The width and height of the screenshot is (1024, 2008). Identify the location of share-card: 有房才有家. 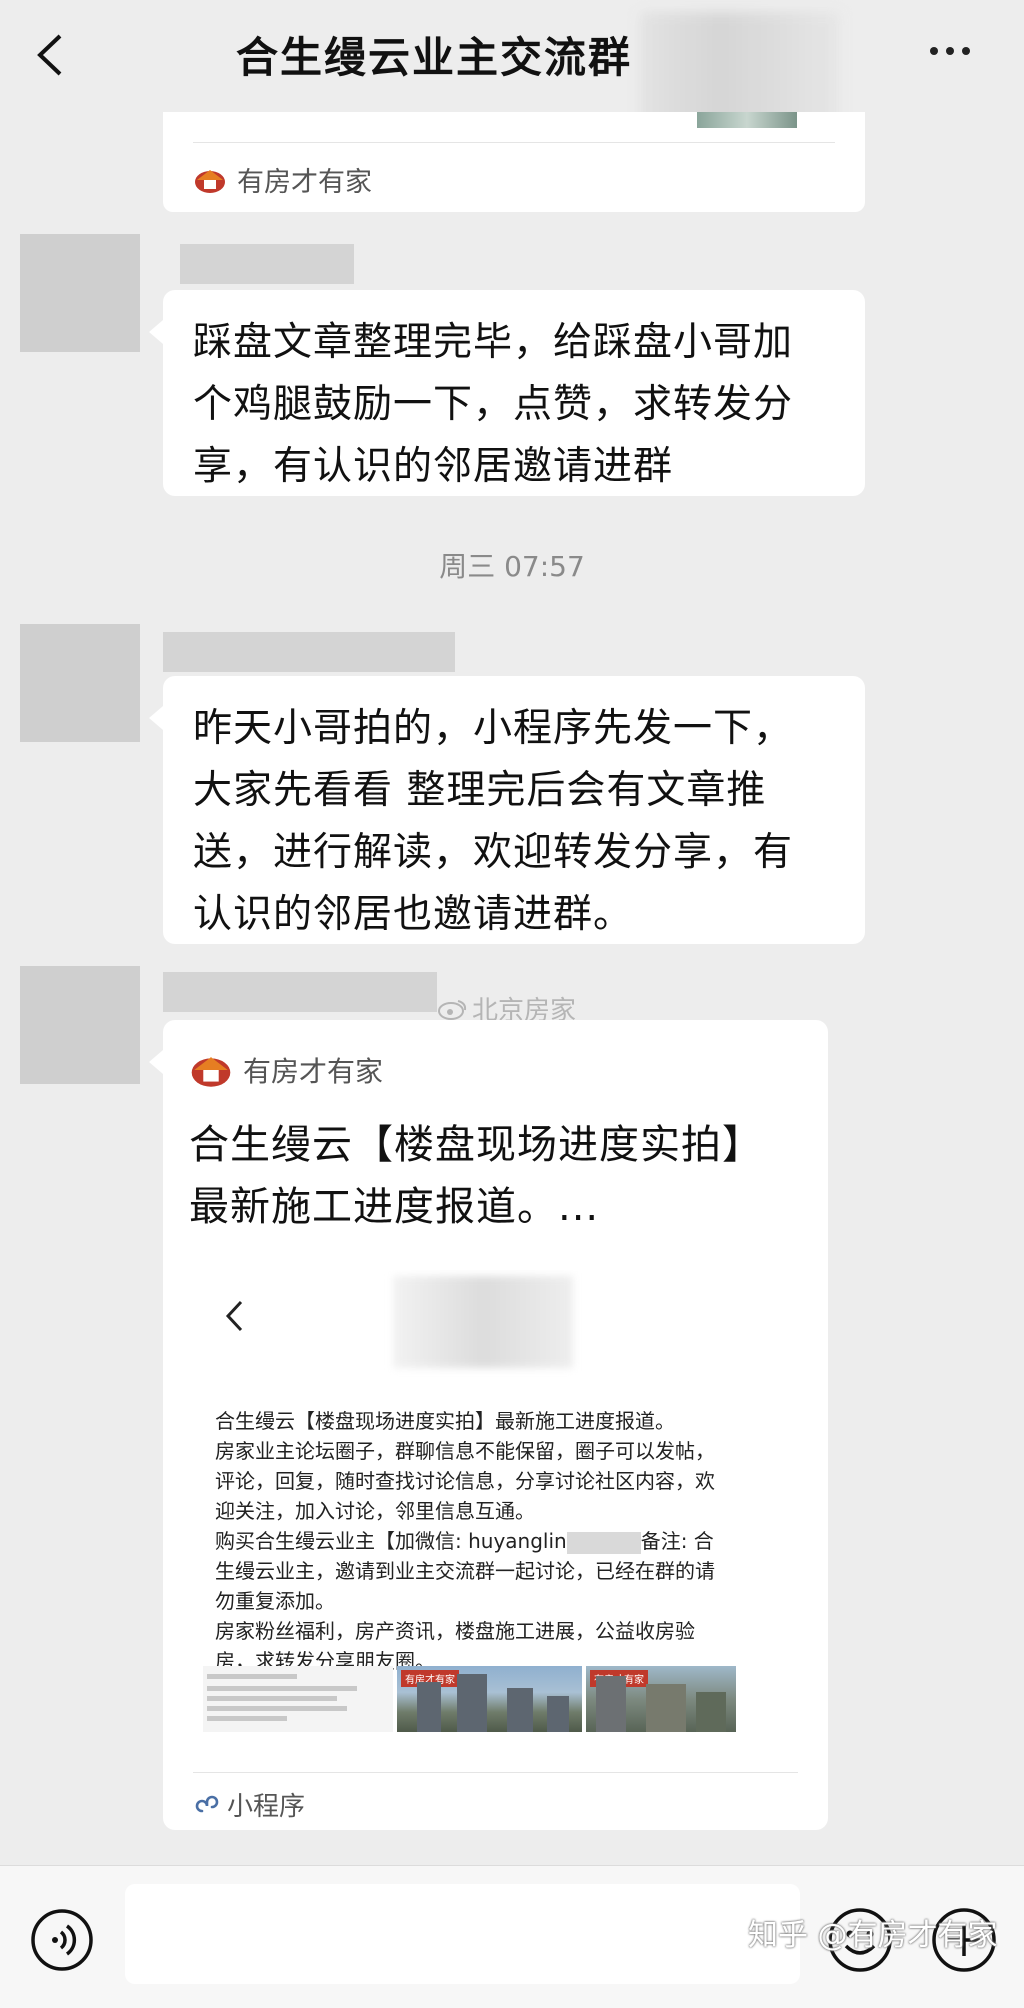
(514, 162).